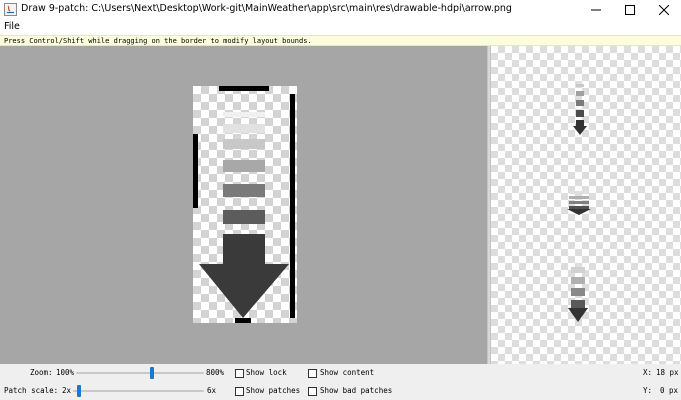 Image resolution: width=681 pixels, height=400 pixels. Describe the element at coordinates (31, 390) in the screenshot. I see `patch-scale-label: Patch scale:` at that location.